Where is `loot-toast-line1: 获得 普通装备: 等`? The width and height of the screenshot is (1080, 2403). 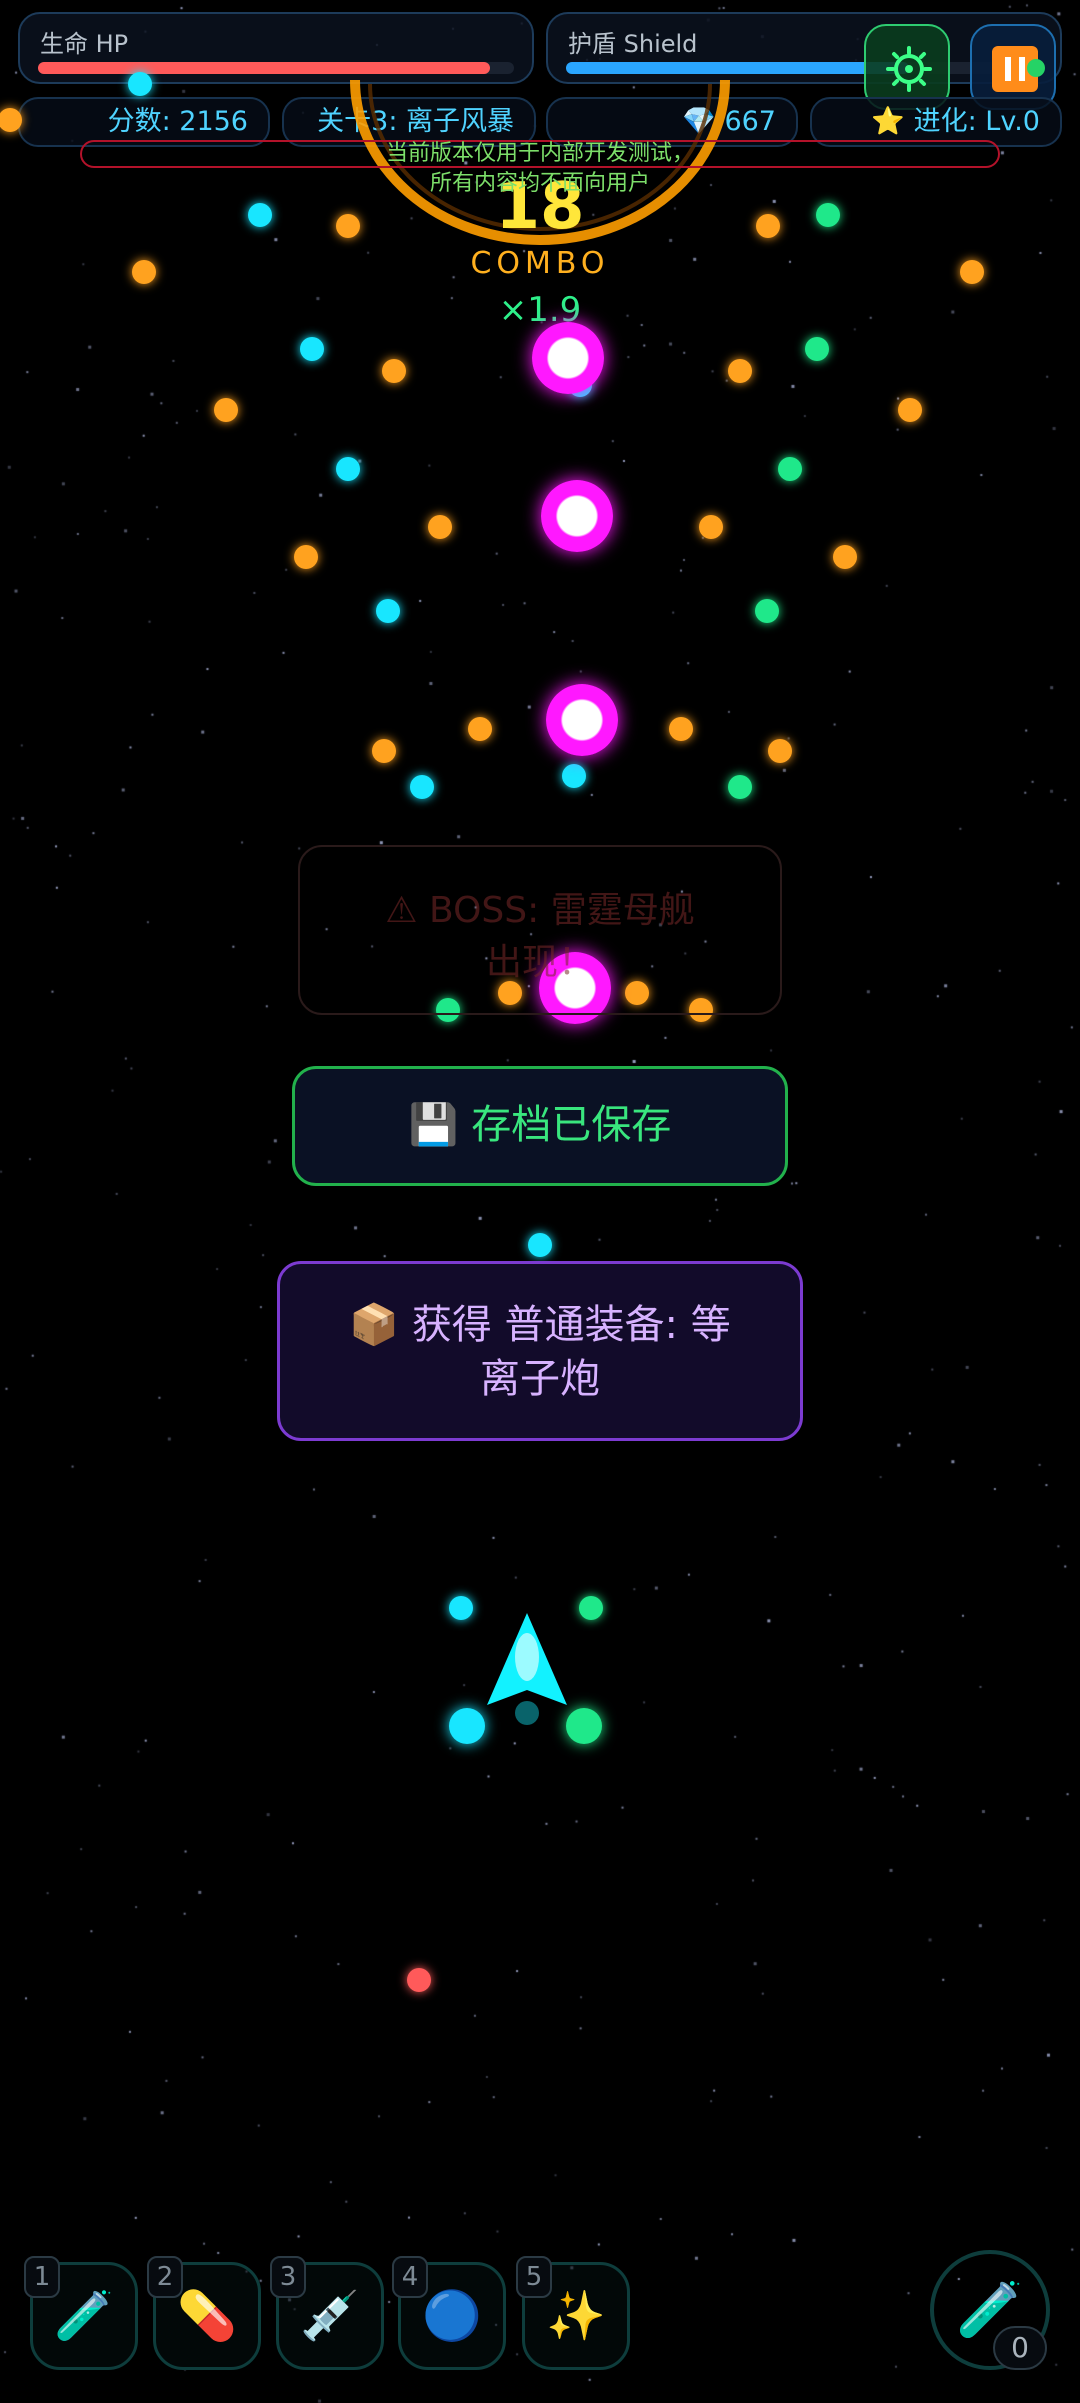
loot-toast-line1: 获得 普通装备: 等 is located at coordinates (571, 1325).